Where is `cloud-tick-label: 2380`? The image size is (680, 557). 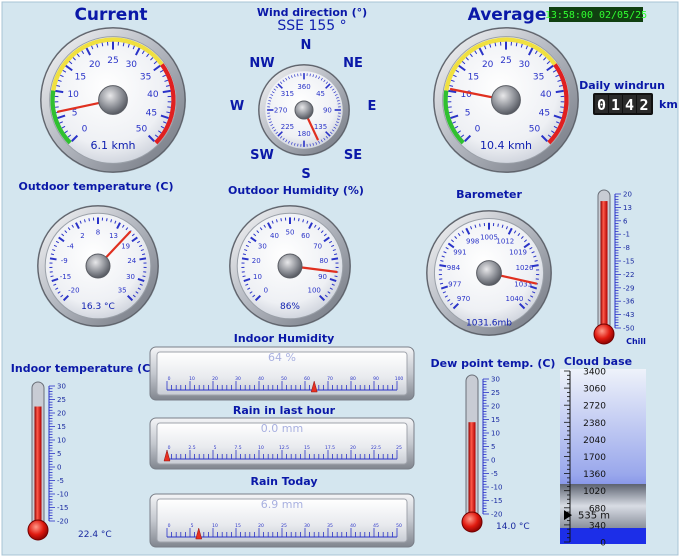
cloud-tick-label: 2380 is located at coordinates (594, 424).